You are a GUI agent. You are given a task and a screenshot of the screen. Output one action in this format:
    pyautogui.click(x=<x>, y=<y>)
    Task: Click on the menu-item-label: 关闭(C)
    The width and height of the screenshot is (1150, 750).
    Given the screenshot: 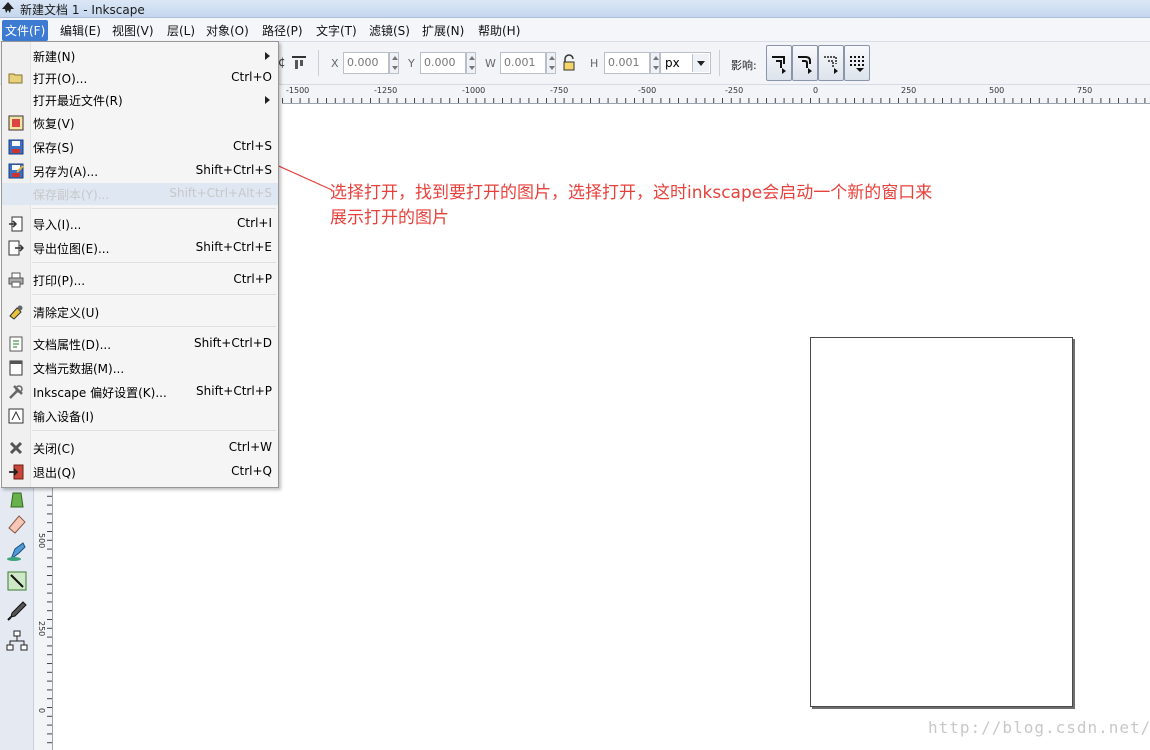 What is the action you would take?
    pyautogui.click(x=54, y=449)
    